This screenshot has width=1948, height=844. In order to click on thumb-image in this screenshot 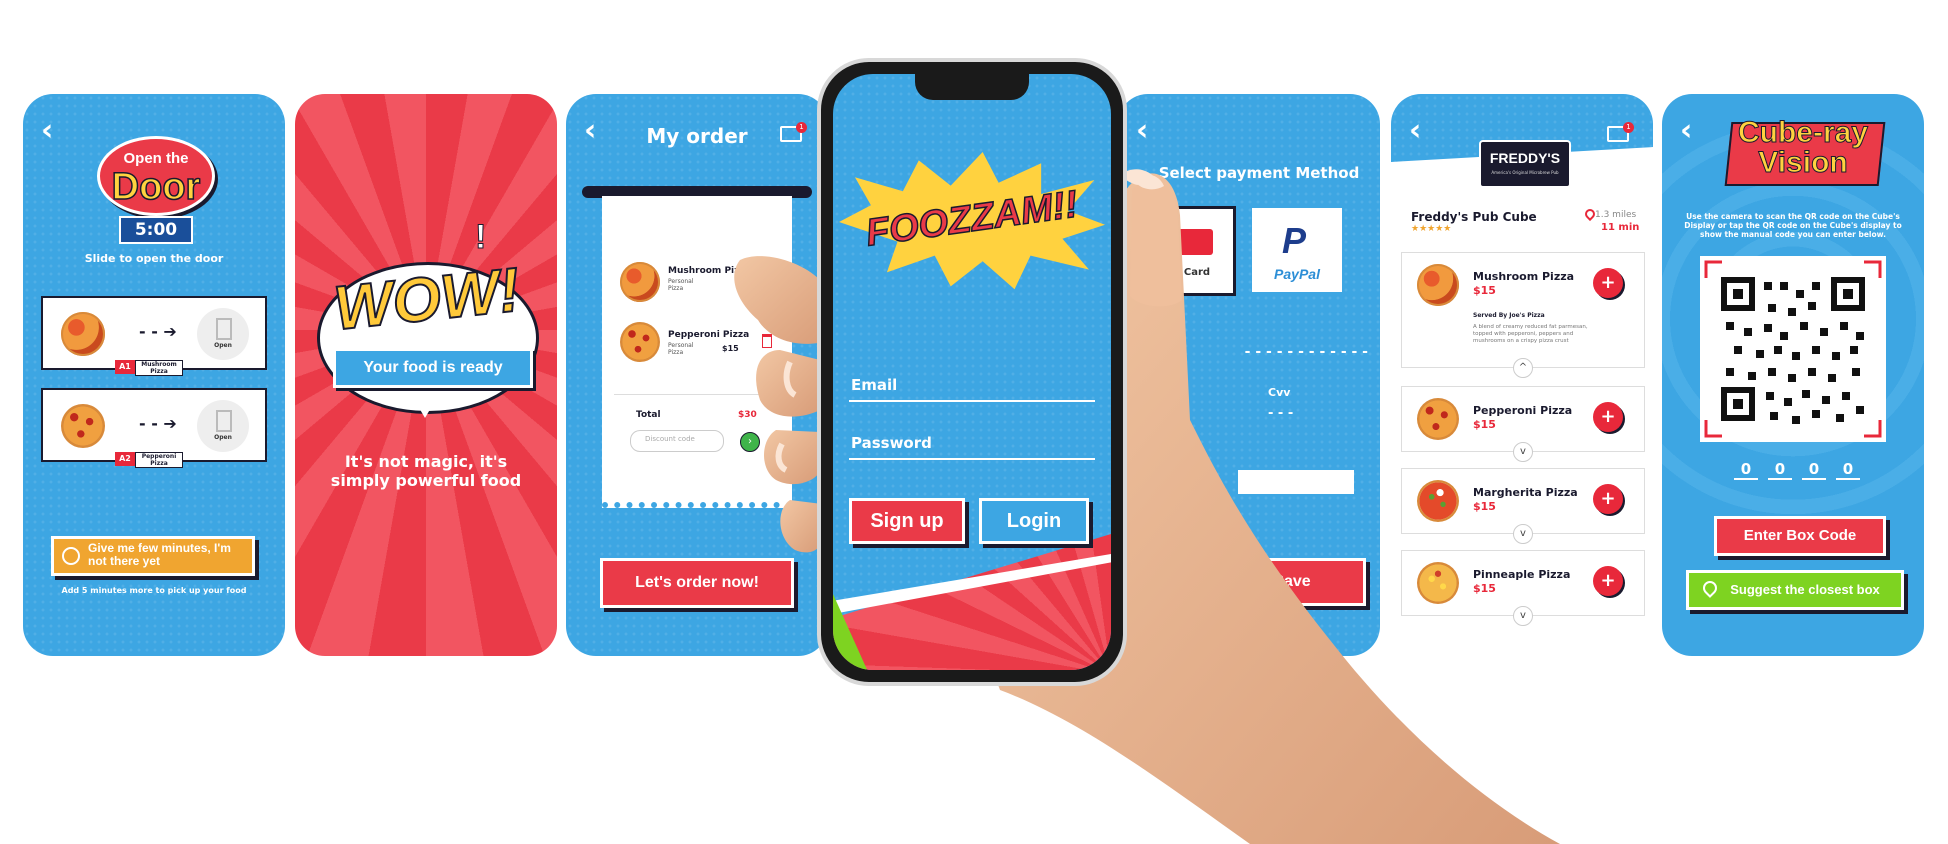, I will do `click(1156, 240)`.